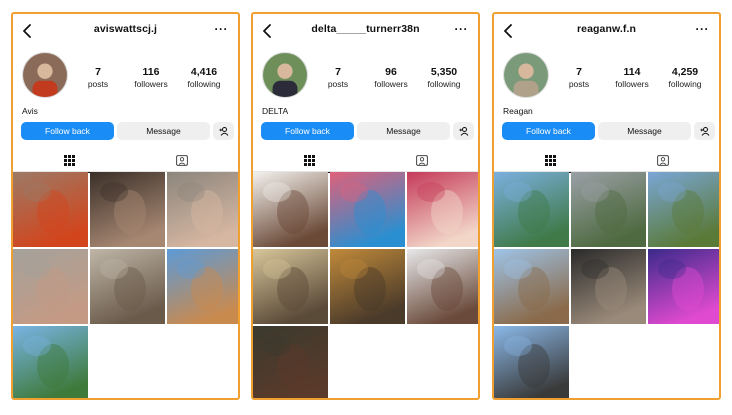 The width and height of the screenshot is (732, 415). I want to click on photo-orange-top, so click(50, 209).